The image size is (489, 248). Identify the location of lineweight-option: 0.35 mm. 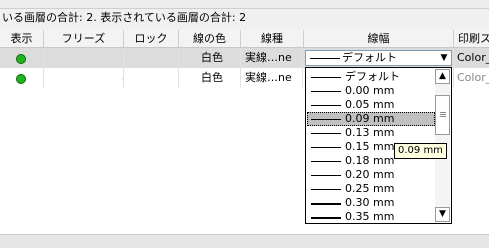
(371, 217).